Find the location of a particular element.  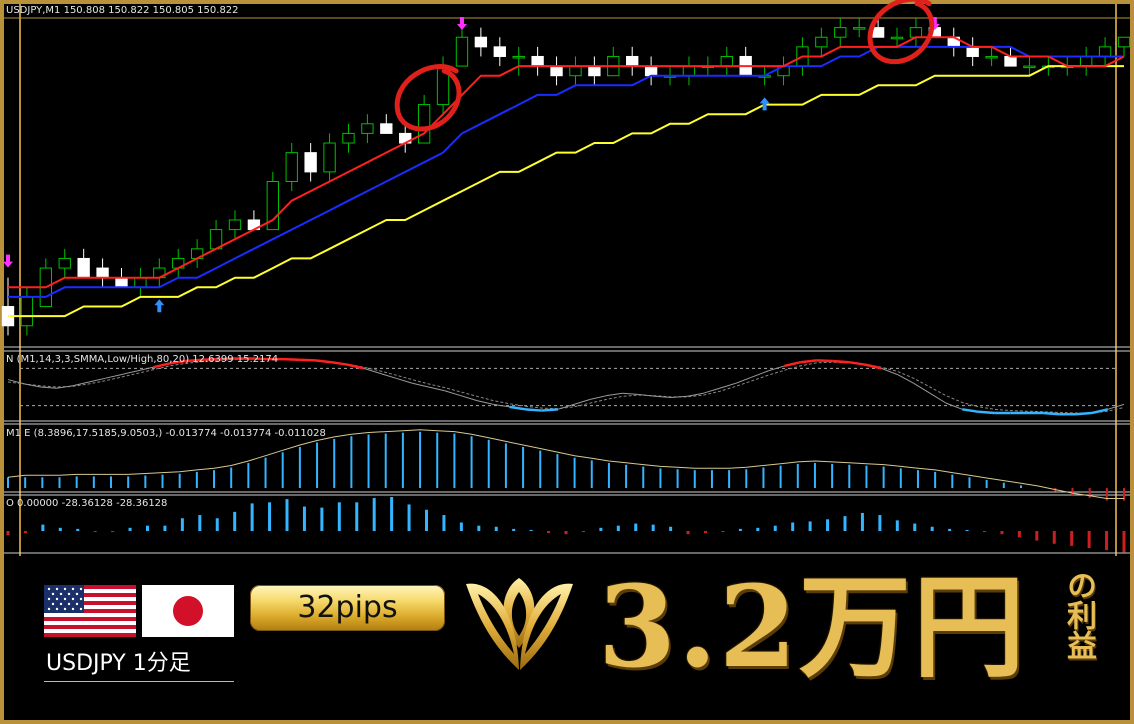

pips-badge: 32pips is located at coordinates (347, 608).